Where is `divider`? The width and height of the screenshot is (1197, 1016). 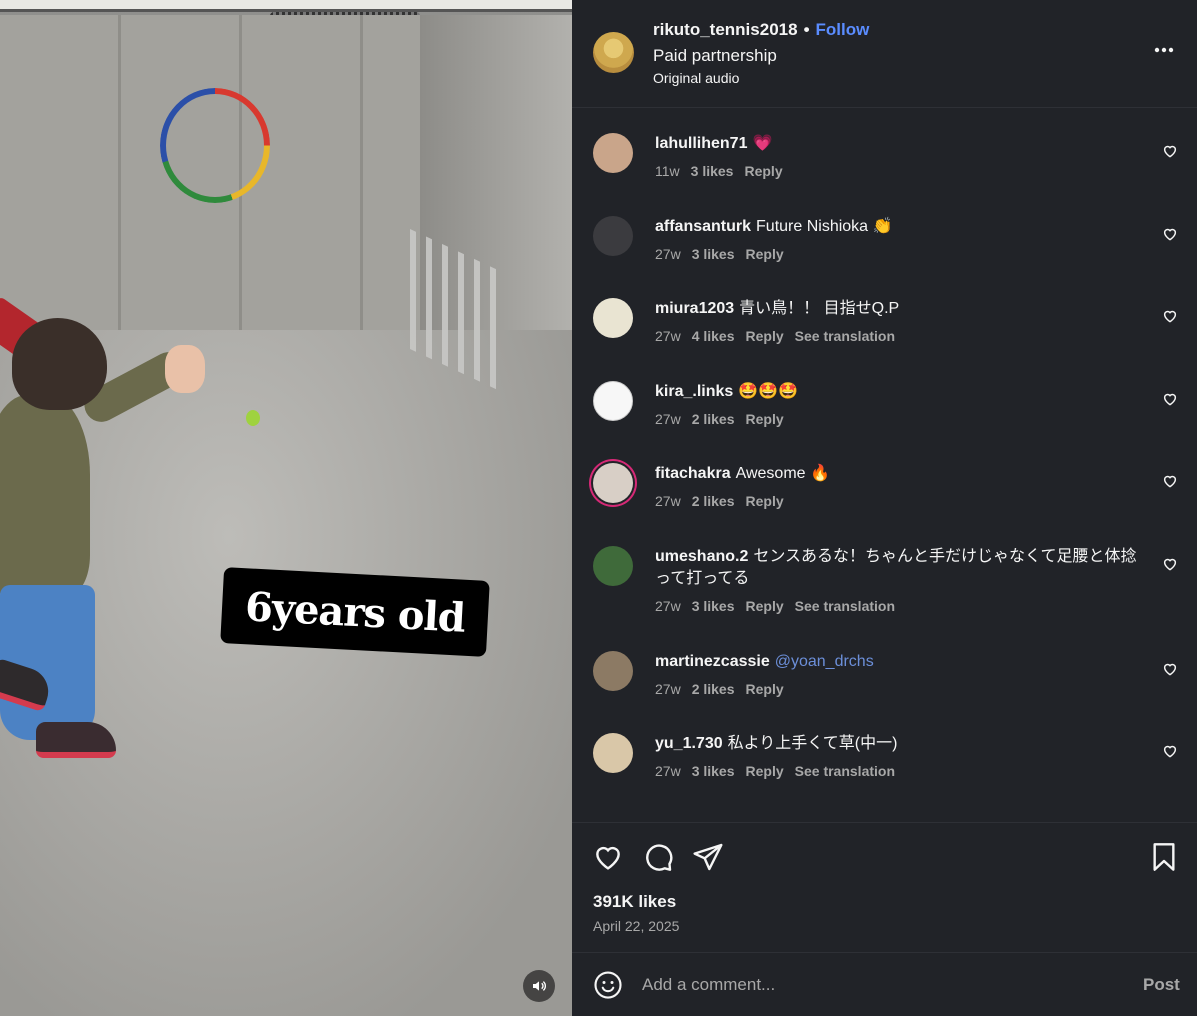
divider is located at coordinates (884, 822).